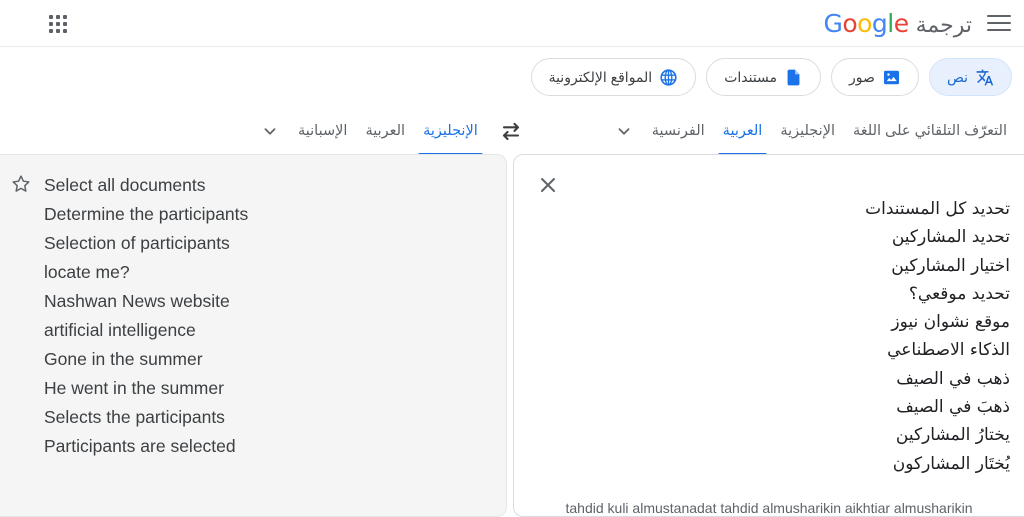  I want to click on tab-text-label: نص, so click(957, 76).